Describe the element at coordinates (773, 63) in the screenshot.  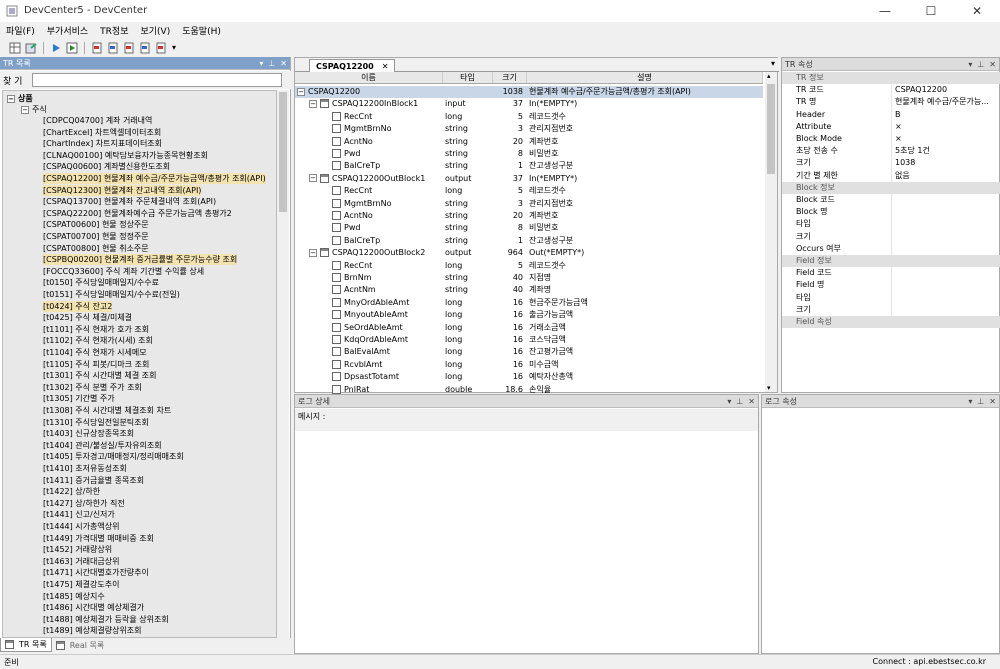
I see `tab-list-icon: ▾` at that location.